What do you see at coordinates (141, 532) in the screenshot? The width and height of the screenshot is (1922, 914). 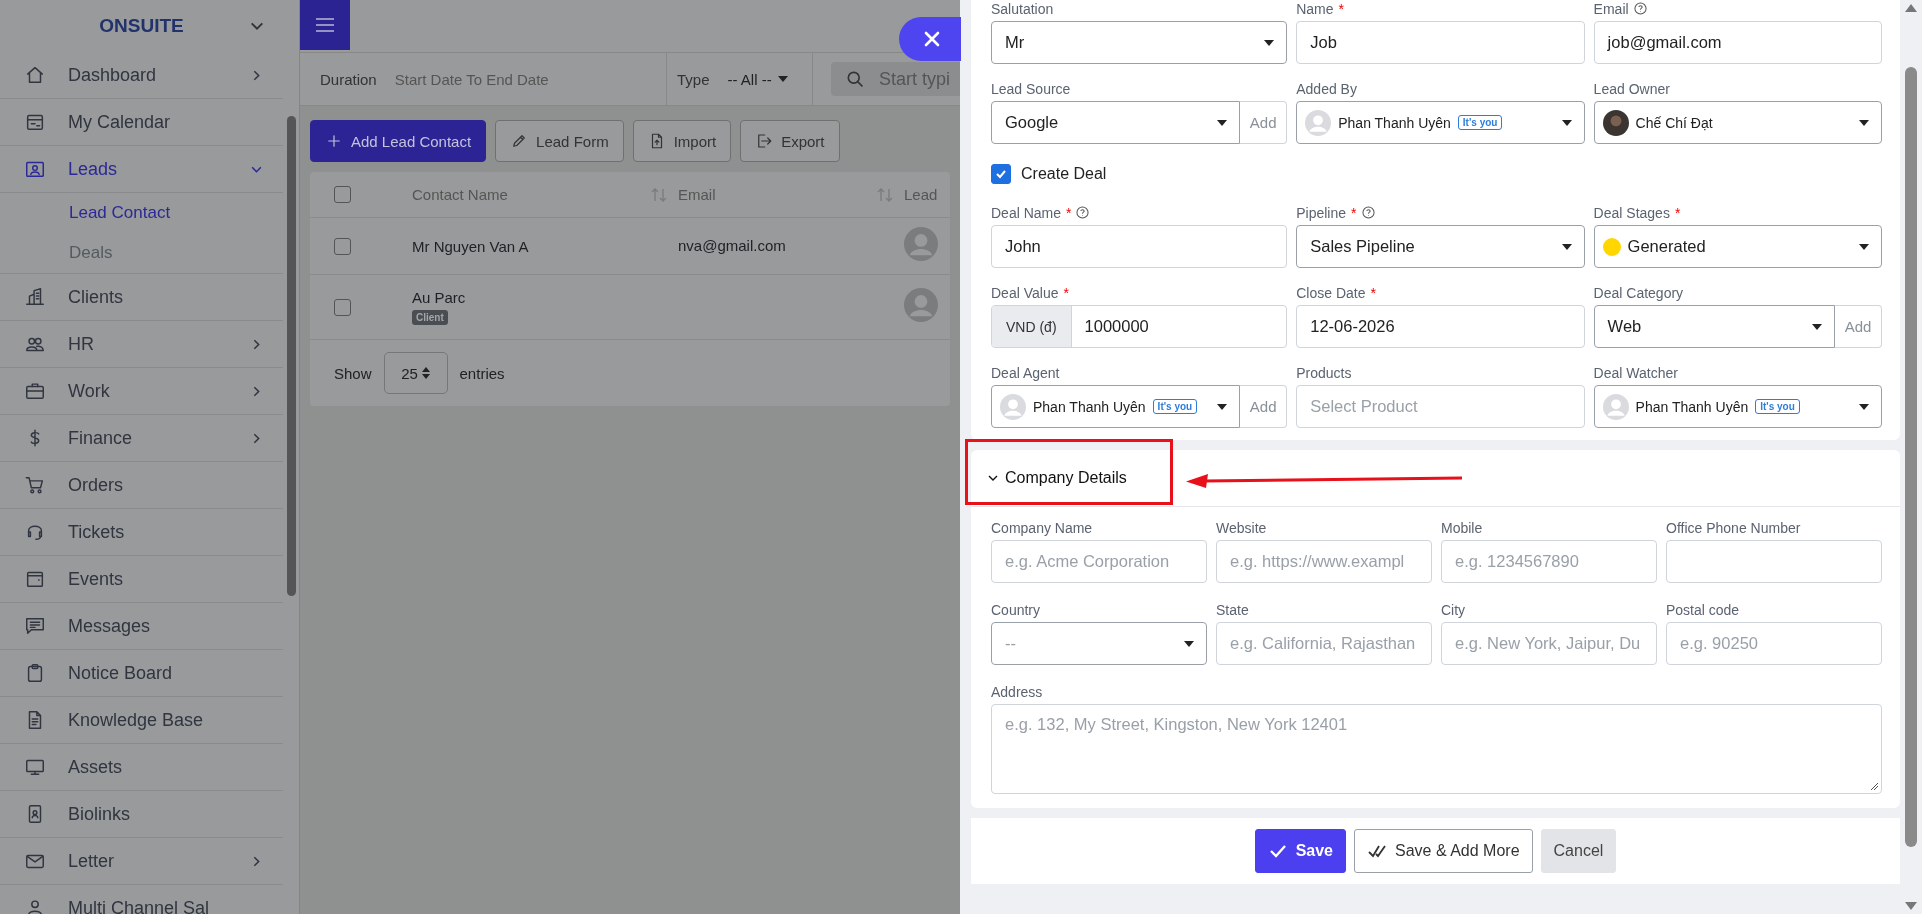 I see `sidebar-item: Tickets` at bounding box center [141, 532].